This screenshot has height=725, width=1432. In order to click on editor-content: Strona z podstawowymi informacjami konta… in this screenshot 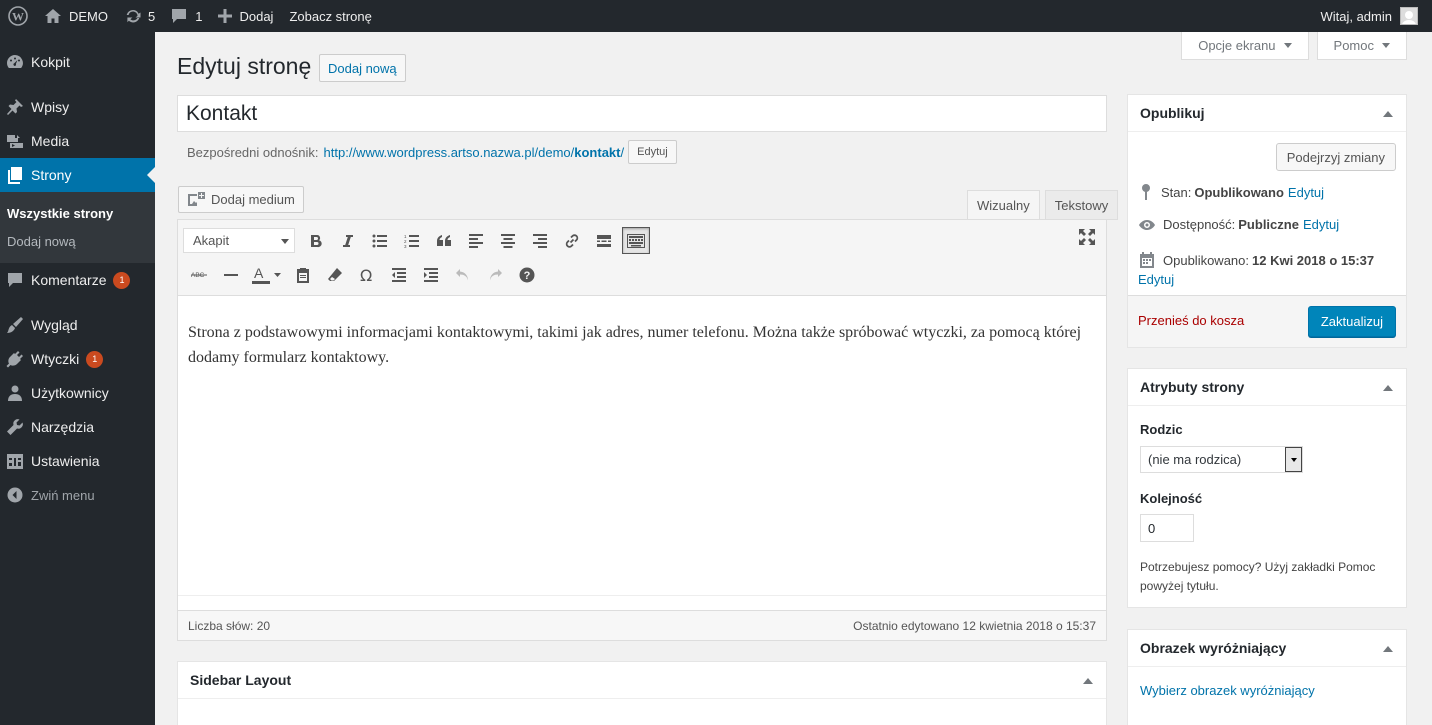, I will do `click(642, 345)`.